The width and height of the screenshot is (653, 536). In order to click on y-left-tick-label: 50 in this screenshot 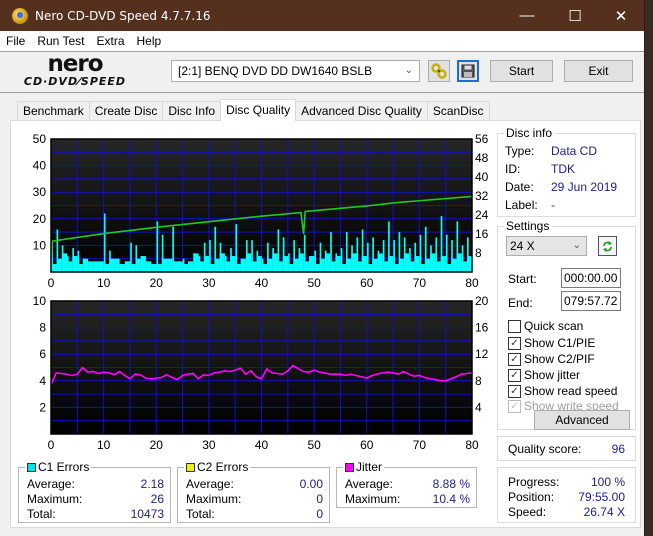, I will do `click(40, 139)`.